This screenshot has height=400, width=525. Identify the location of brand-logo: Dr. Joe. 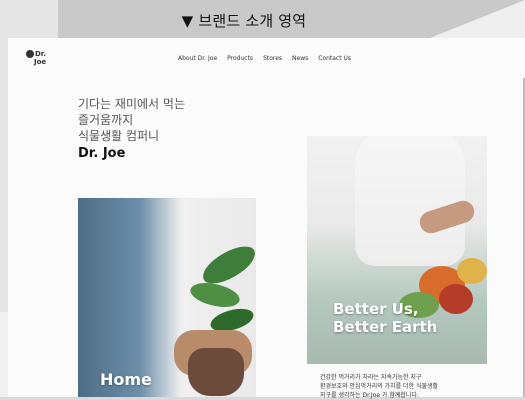
(37, 59).